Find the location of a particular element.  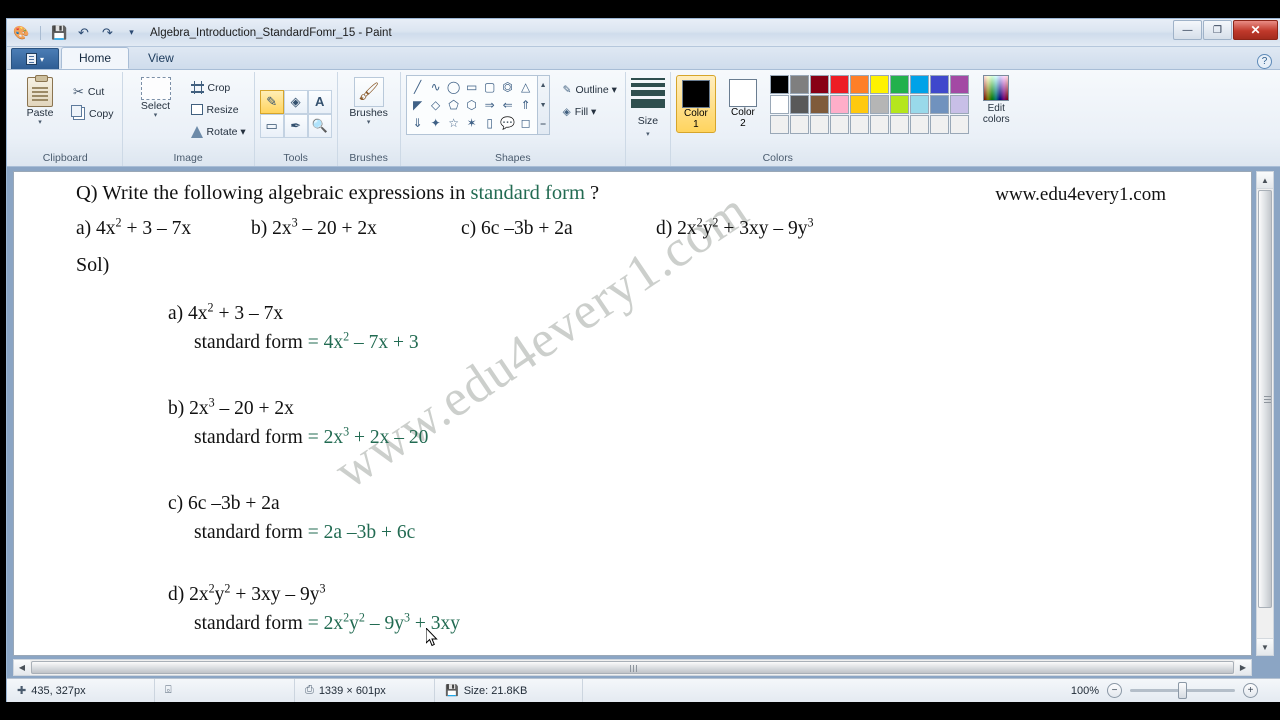

shape-right-triangle: ◤ is located at coordinates (418, 105).